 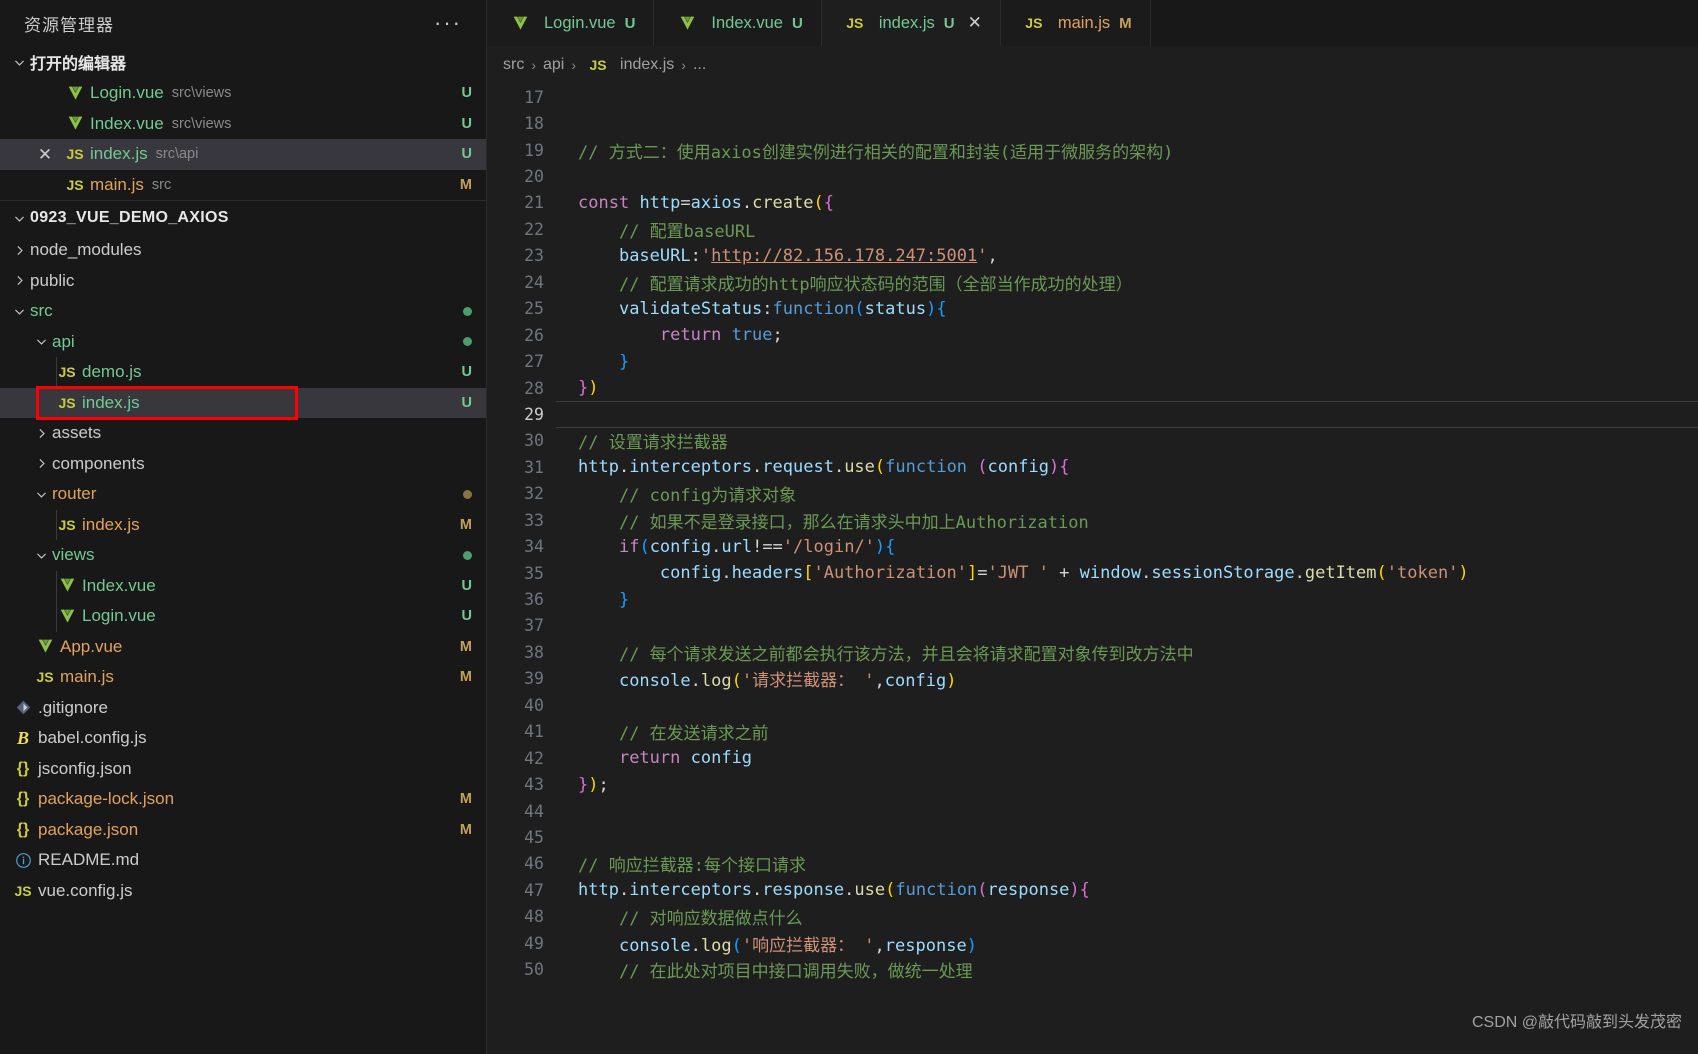 What do you see at coordinates (1092, 626) in the screenshot?
I see `code-line: 37` at bounding box center [1092, 626].